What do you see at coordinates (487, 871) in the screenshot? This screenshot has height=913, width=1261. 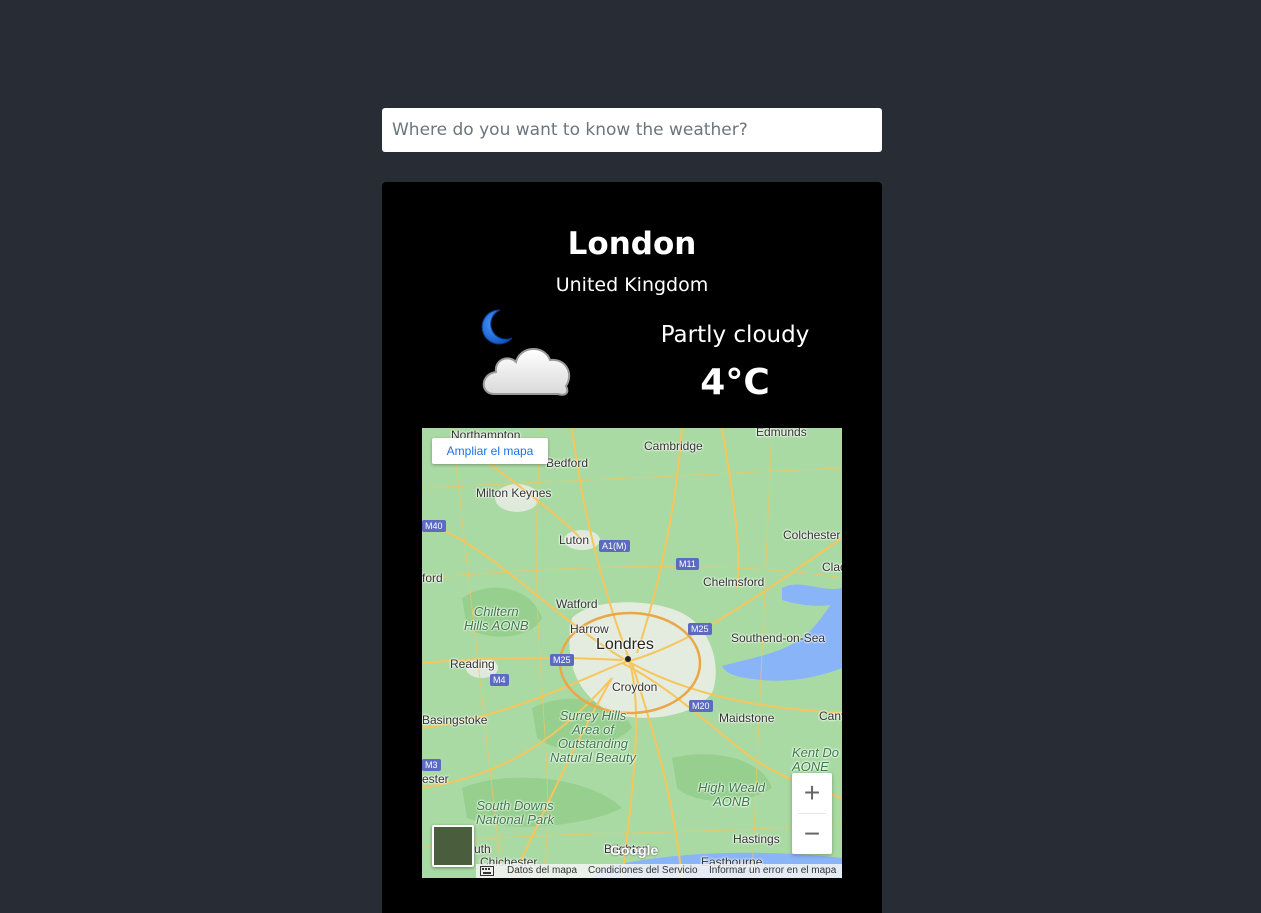 I see `keyboard-icon` at bounding box center [487, 871].